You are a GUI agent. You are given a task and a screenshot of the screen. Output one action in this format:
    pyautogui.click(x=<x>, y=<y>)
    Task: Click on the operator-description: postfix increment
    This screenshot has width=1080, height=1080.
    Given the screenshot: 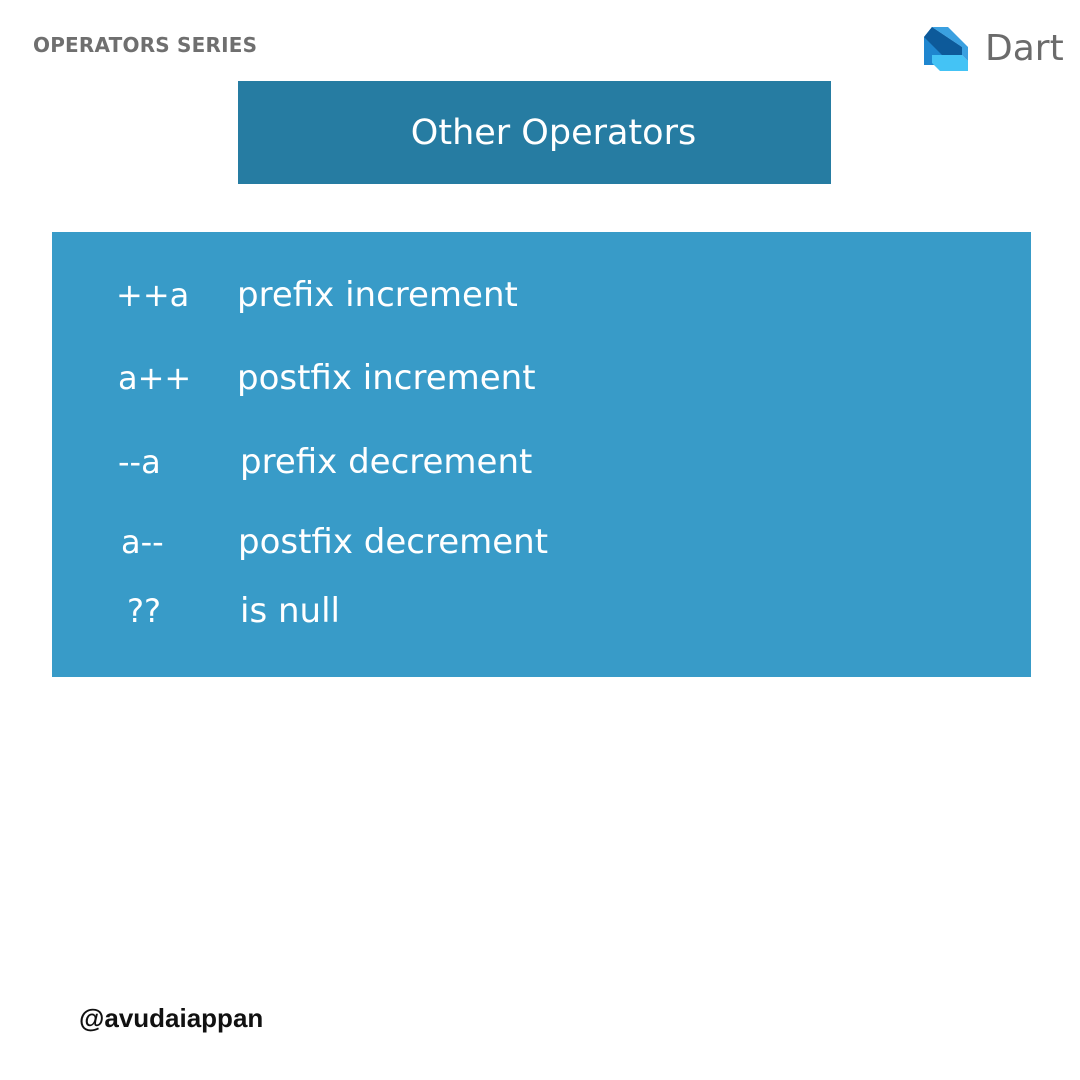 What is the action you would take?
    pyautogui.click(x=386, y=378)
    